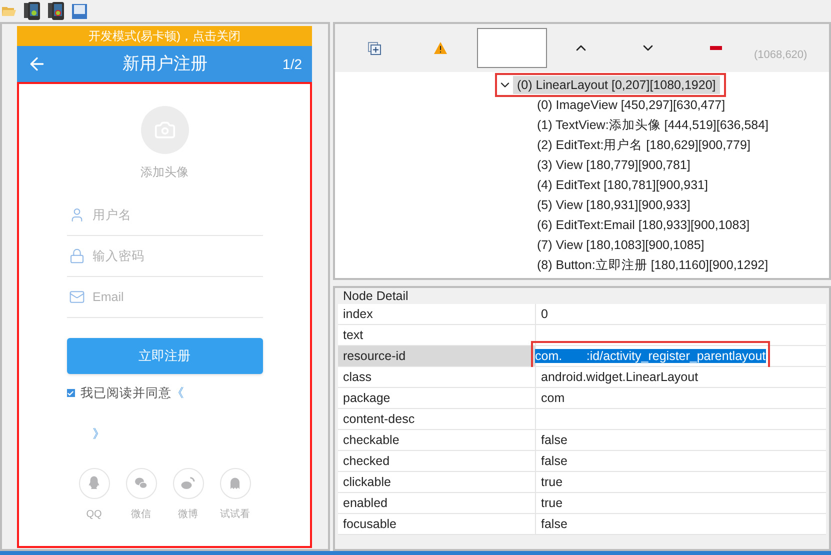  Describe the element at coordinates (374, 48) in the screenshot. I see `expand-all-icon` at that location.